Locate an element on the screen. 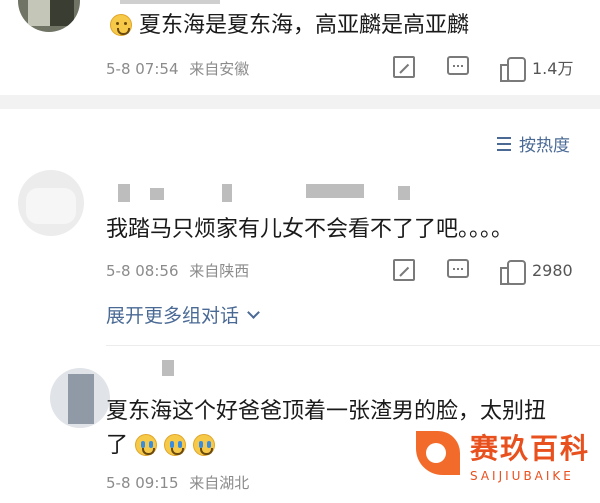 The width and height of the screenshot is (600, 503). sort-label: 按热度 is located at coordinates (544, 146).